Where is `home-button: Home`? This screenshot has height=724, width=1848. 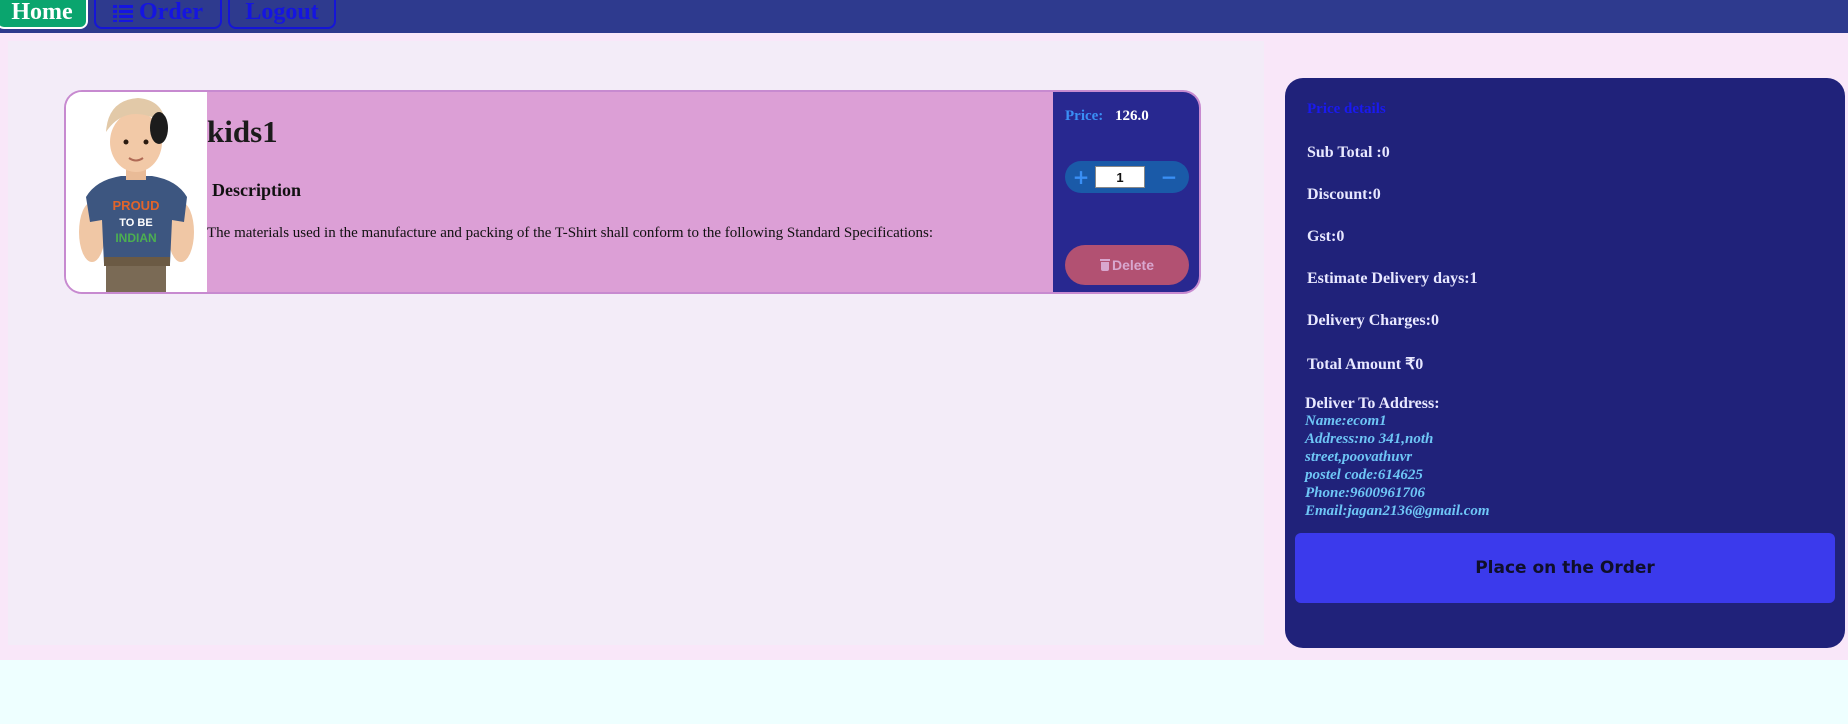
home-button: Home is located at coordinates (44, 14).